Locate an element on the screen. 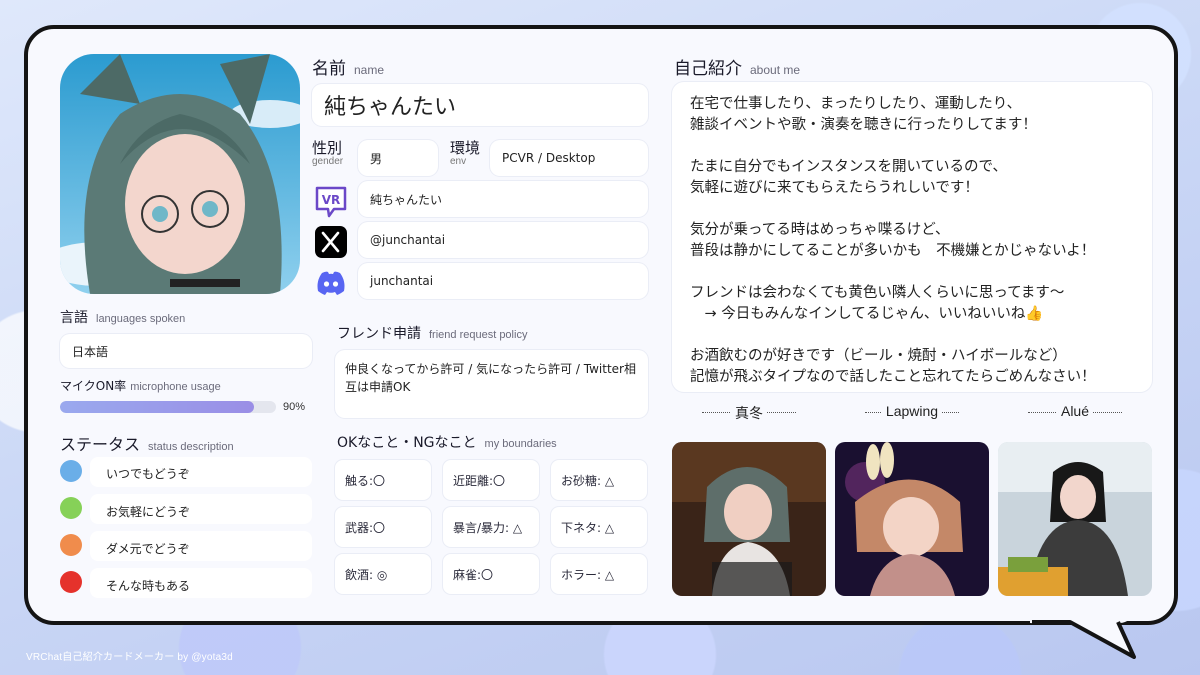 This screenshot has width=1200, height=675. status-label: そんな時もある is located at coordinates (148, 586).